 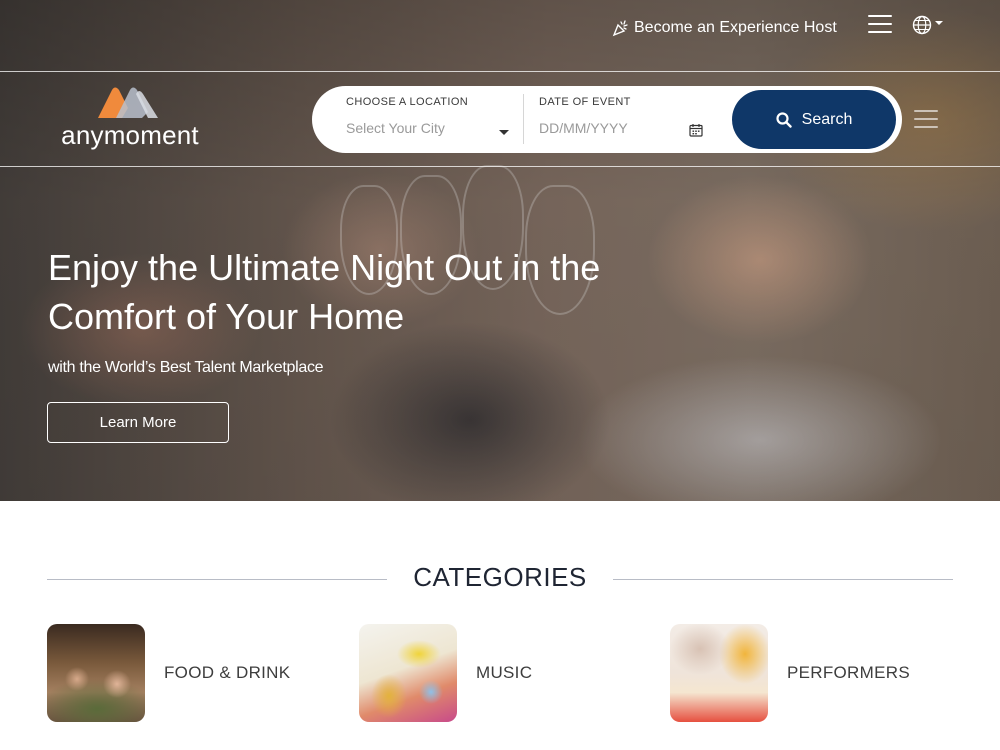 I want to click on logo-mark-icon, so click(x=128, y=102).